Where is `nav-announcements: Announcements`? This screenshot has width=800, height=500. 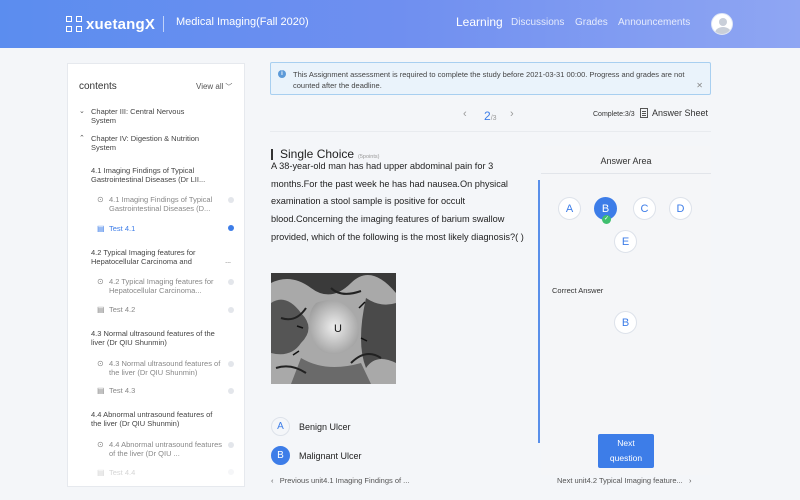 nav-announcements: Announcements is located at coordinates (654, 22).